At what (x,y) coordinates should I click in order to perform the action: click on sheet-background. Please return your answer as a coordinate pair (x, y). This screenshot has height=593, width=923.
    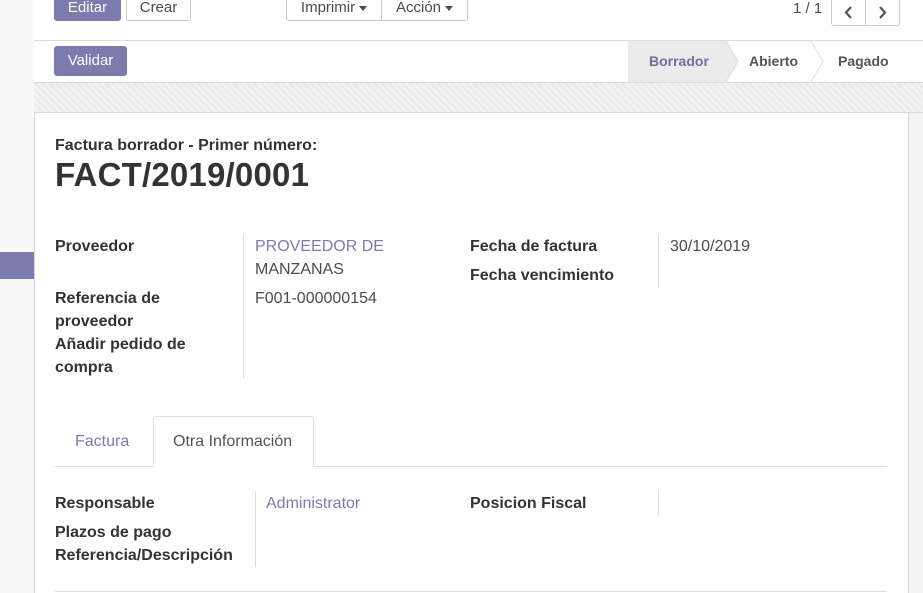
    Looking at the image, I should click on (478, 98).